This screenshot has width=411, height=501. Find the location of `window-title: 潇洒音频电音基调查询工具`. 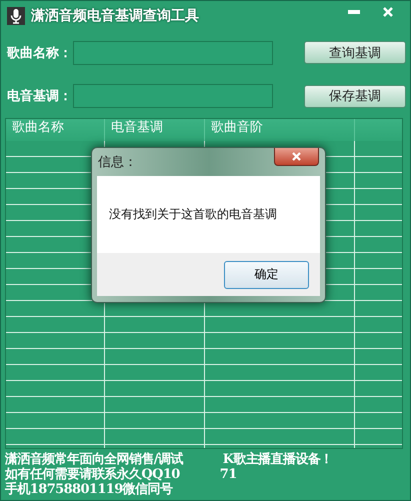

window-title: 潇洒音频电音基调查询工具 is located at coordinates (115, 15).